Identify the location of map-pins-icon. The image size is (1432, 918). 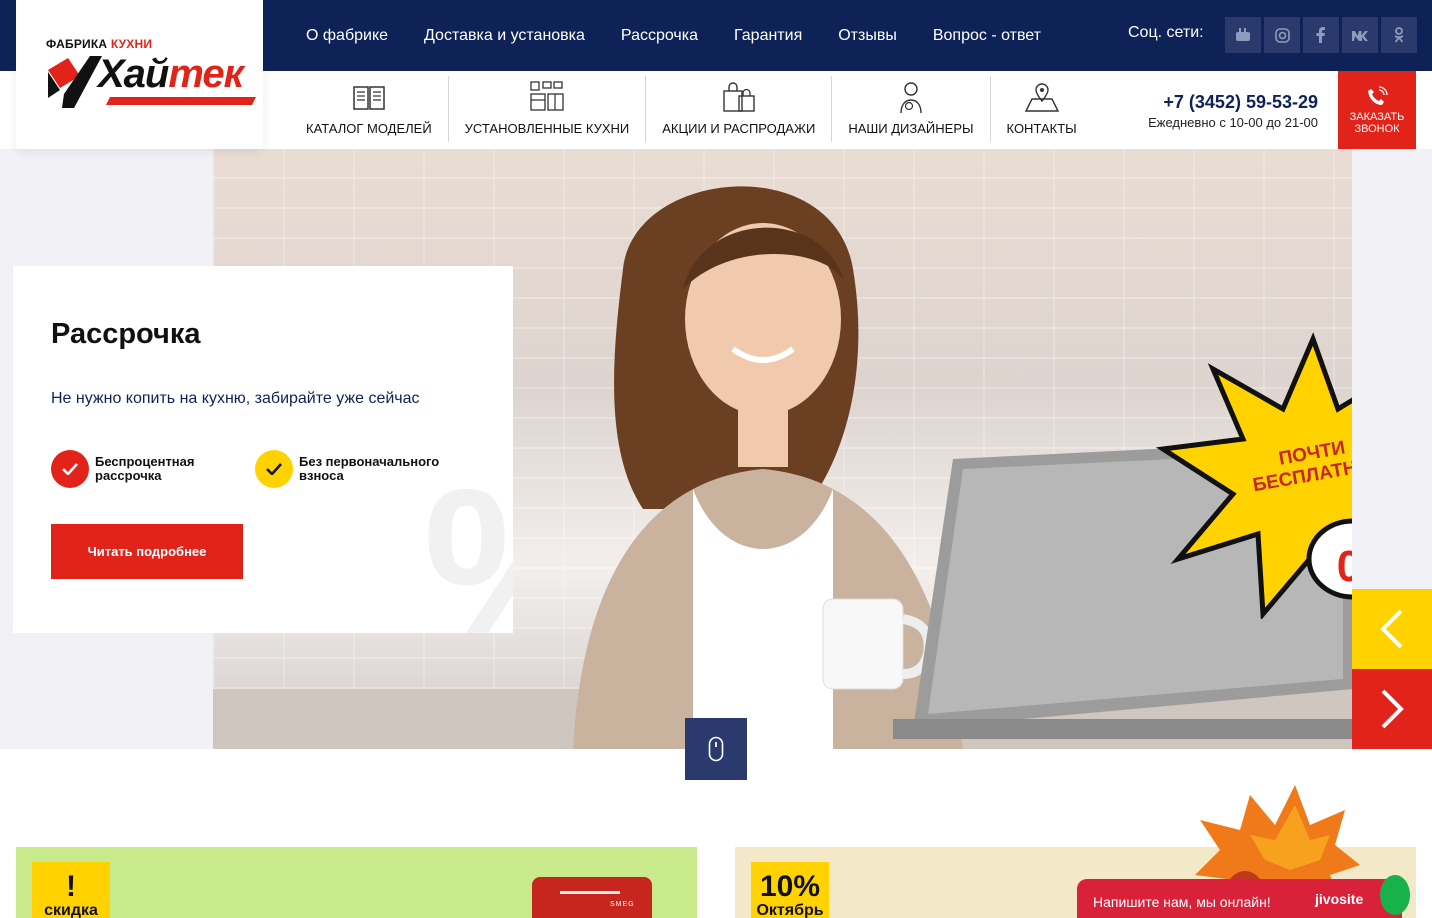
(1041, 97).